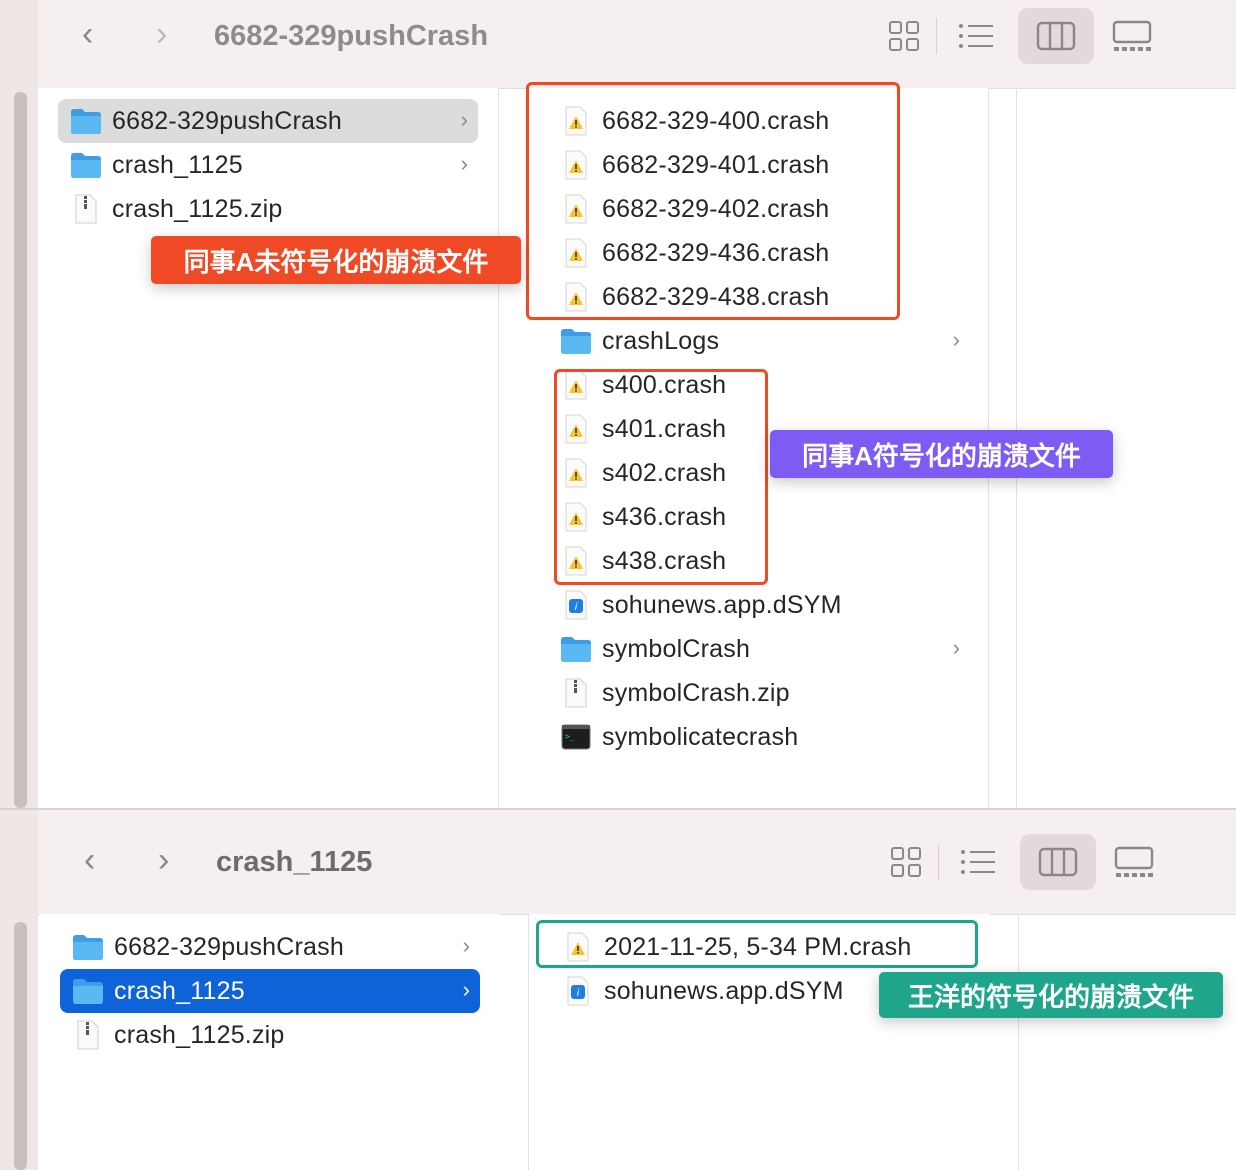  I want to click on wangyang-highlight-box, so click(757, 944).